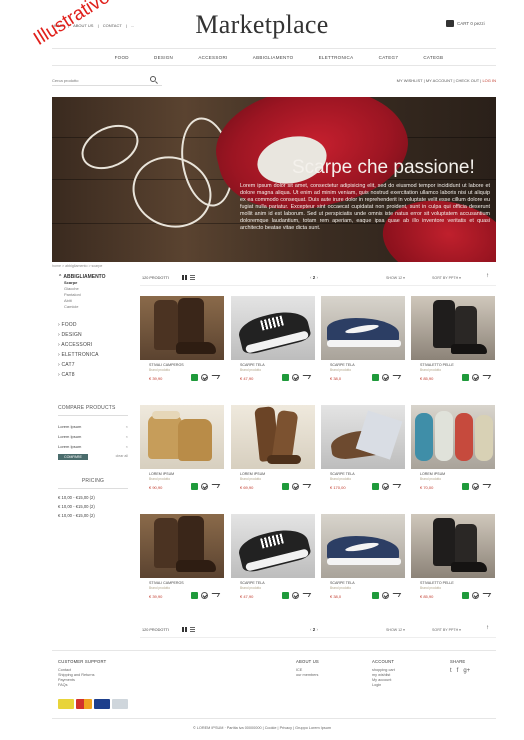  Describe the element at coordinates (163, 57) in the screenshot. I see `category-menu-item: DESIGN` at that location.